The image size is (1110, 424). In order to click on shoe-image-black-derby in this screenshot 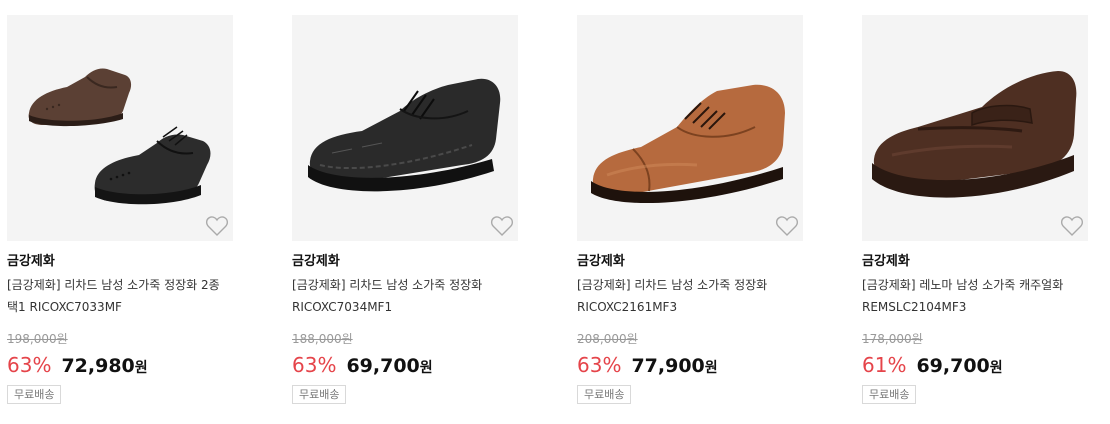, I will do `click(404, 135)`.